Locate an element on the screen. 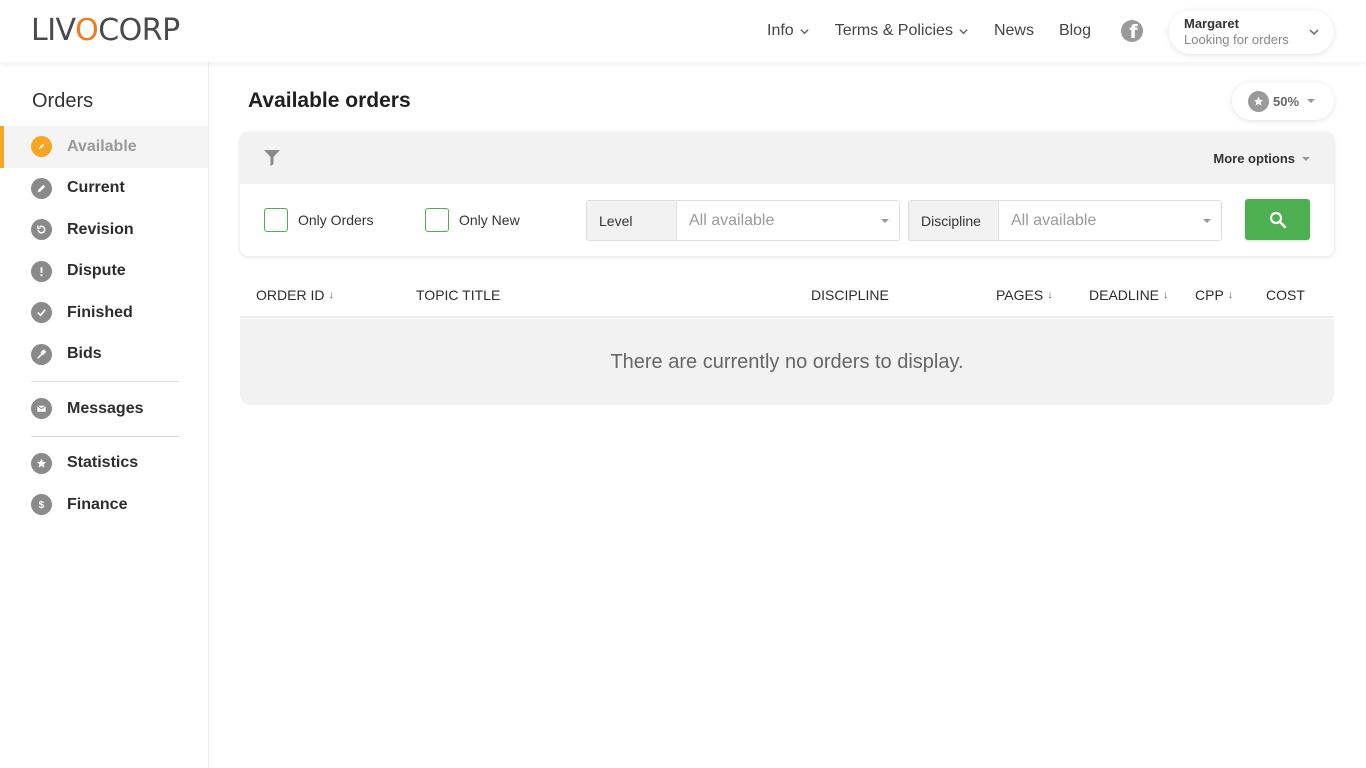  rating-dropdown: 50% is located at coordinates (1283, 101).